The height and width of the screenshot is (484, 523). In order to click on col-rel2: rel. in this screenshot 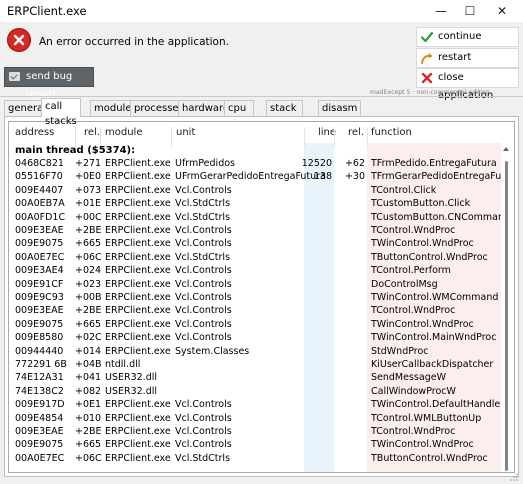, I will do `click(356, 132)`.